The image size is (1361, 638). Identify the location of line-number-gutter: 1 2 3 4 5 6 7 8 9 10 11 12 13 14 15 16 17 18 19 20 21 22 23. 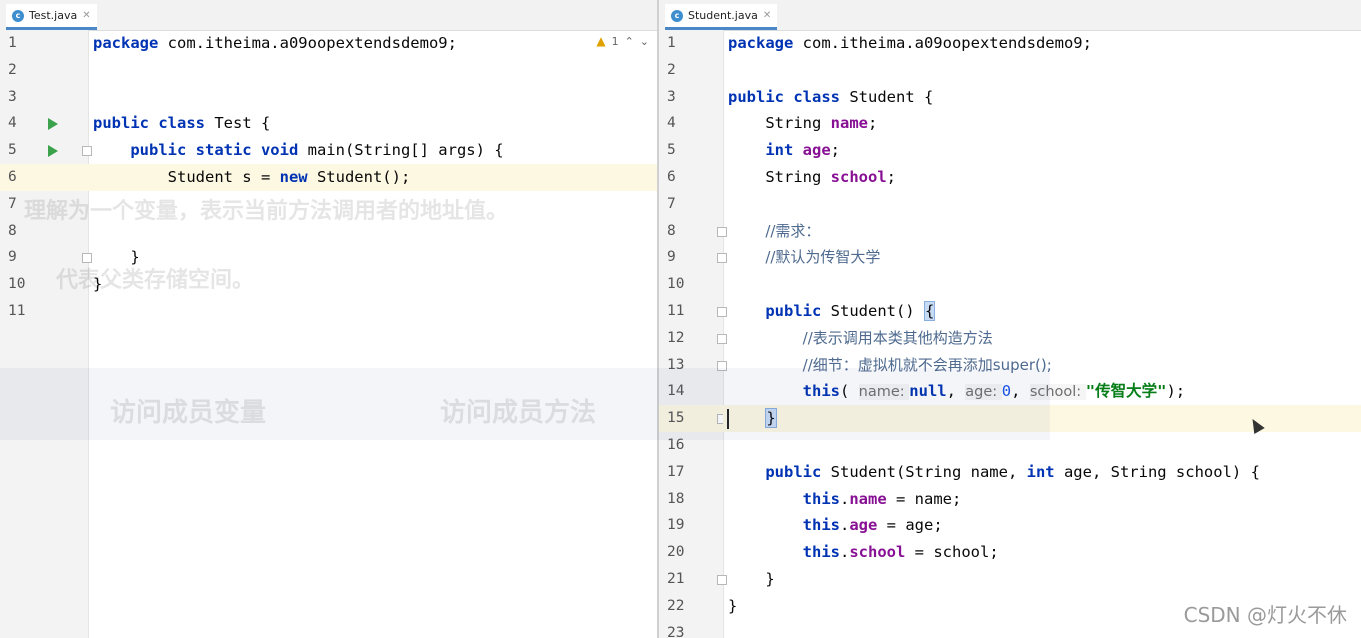
(693, 334).